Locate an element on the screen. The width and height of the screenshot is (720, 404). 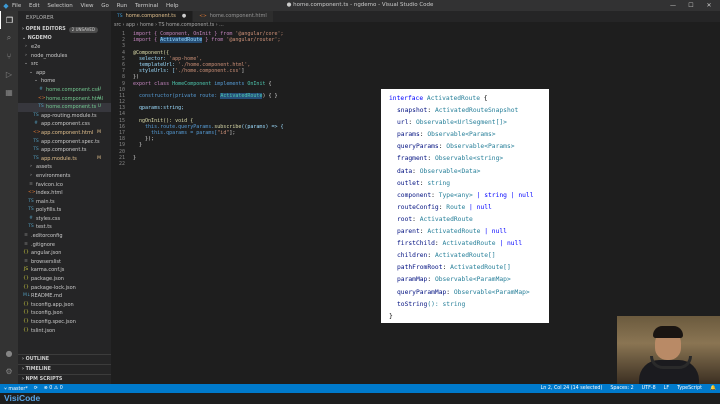
file-tree-item: TS polyfills.ts is located at coordinates (64, 210).